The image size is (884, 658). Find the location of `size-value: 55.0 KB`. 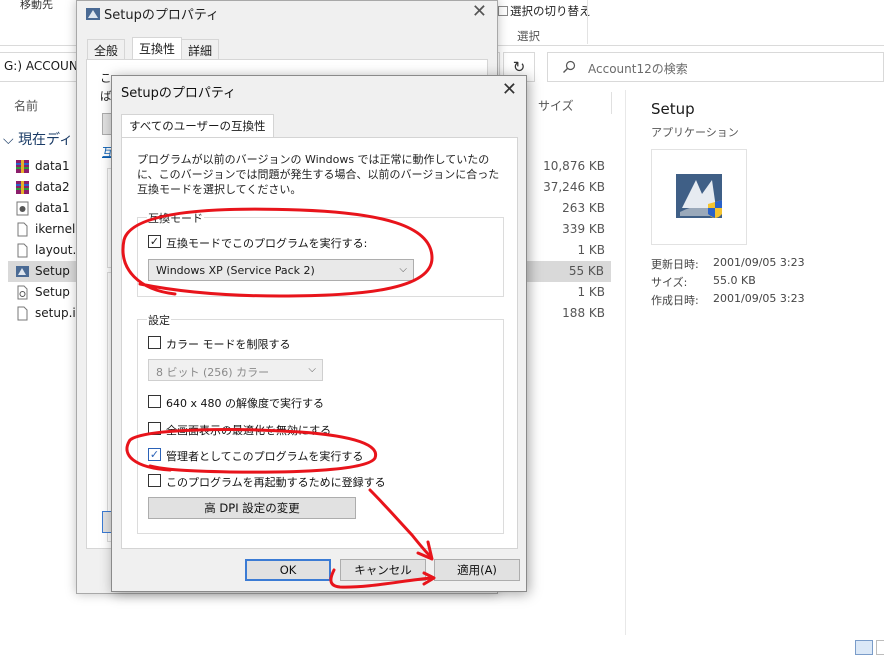

size-value: 55.0 KB is located at coordinates (734, 280).